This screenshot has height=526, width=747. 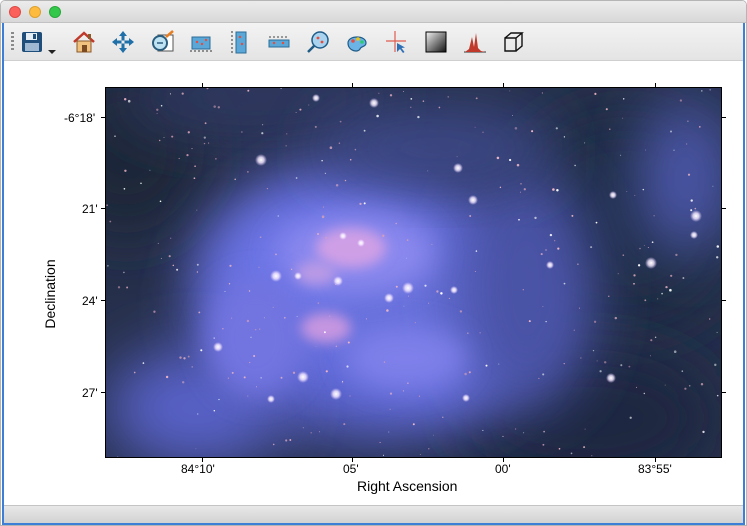 What do you see at coordinates (240, 42) in the screenshot?
I see `vertical-scale-button` at bounding box center [240, 42].